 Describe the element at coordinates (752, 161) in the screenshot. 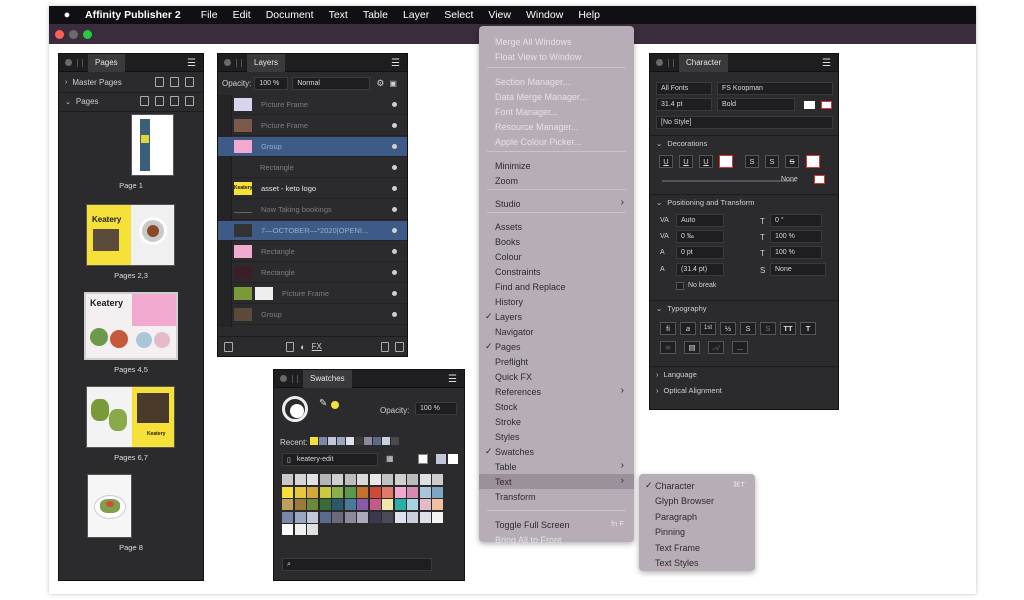

I see `strikethrough-button: S` at that location.